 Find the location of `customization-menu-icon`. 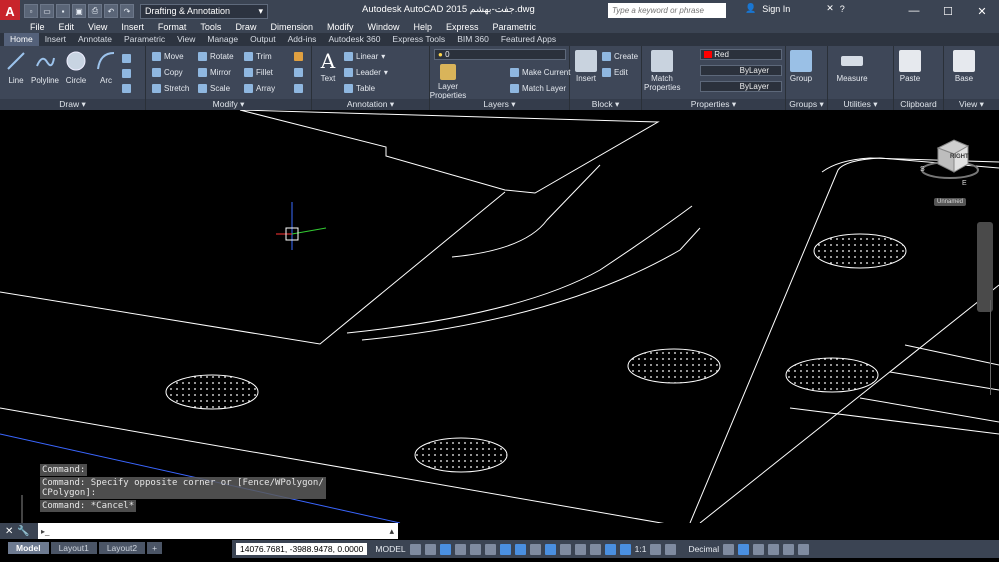

customization-menu-icon is located at coordinates (804, 549).